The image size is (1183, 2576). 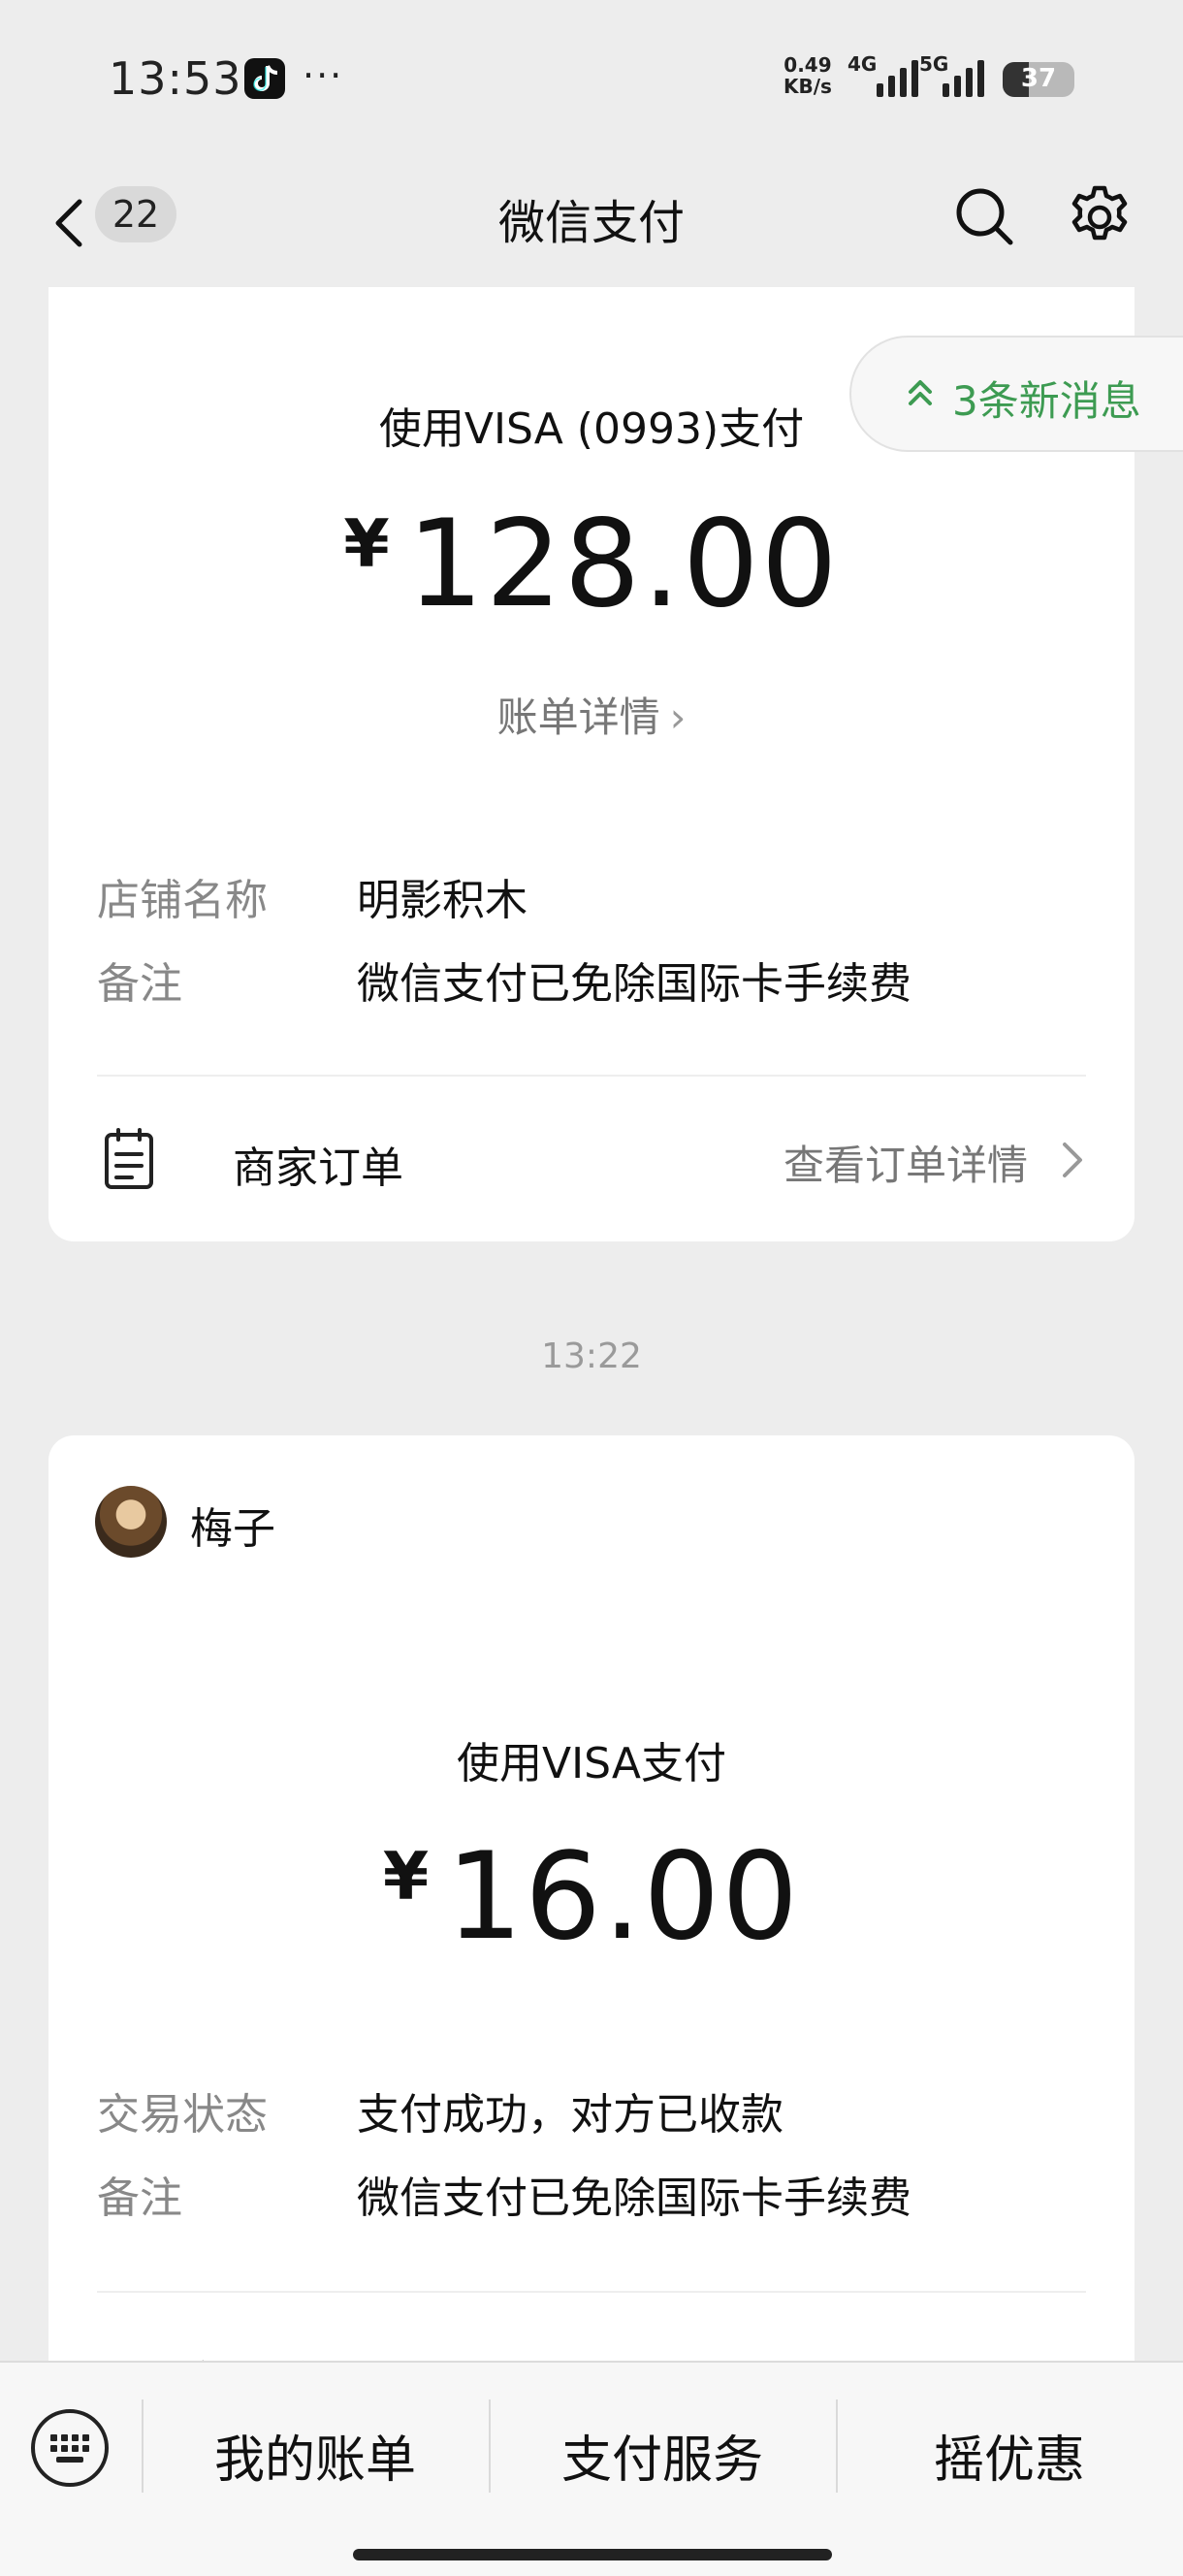 What do you see at coordinates (897, 77) in the screenshot?
I see `signal-4g-icon` at bounding box center [897, 77].